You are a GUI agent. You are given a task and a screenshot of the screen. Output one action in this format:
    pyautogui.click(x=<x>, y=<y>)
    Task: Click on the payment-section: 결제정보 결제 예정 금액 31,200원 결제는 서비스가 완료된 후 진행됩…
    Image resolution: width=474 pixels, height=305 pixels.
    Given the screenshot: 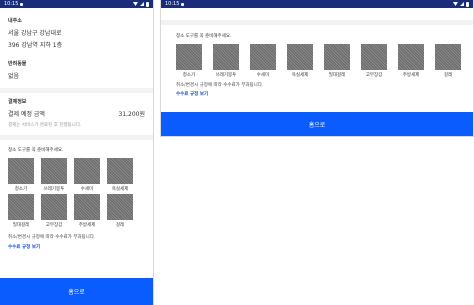 What is the action you would take?
    pyautogui.click(x=76, y=110)
    